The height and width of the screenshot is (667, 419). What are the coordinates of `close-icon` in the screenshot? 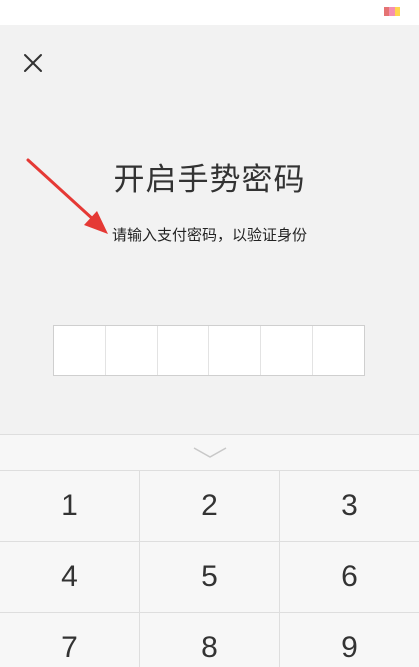 It's located at (33, 63).